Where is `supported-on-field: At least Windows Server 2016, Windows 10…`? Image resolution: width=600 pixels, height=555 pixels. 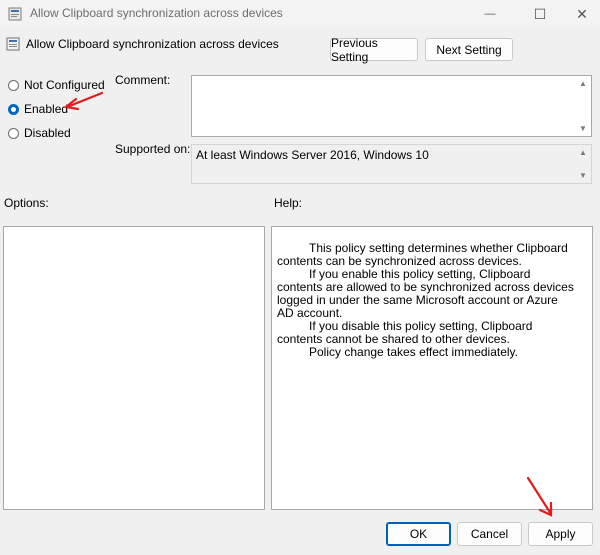
supported-on-field: At least Windows Server 2016, Windows 10… is located at coordinates (391, 164).